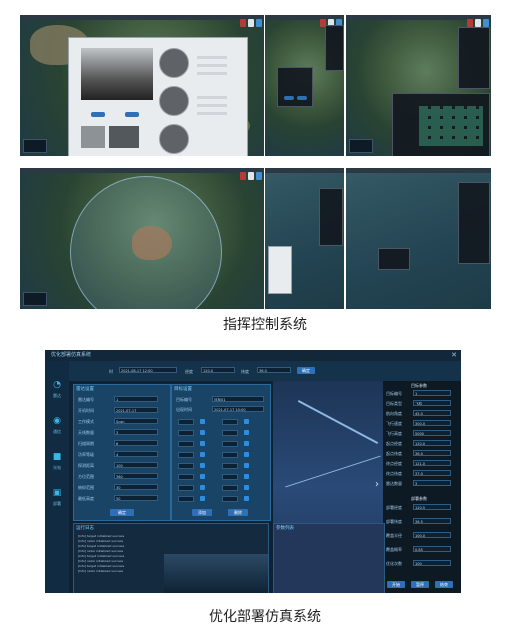 This screenshot has height=637, width=530. What do you see at coordinates (454, 355) in the screenshot?
I see `close-icon: ✕` at bounding box center [454, 355].